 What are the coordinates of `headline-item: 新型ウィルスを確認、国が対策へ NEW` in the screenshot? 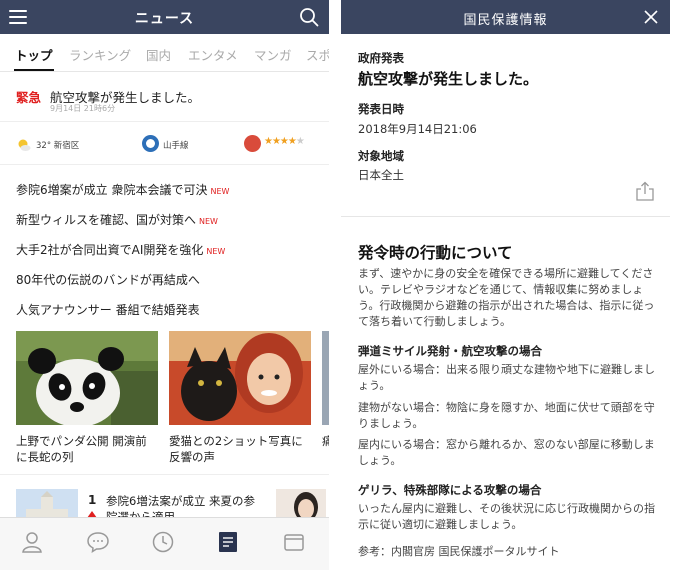 It's located at (117, 219).